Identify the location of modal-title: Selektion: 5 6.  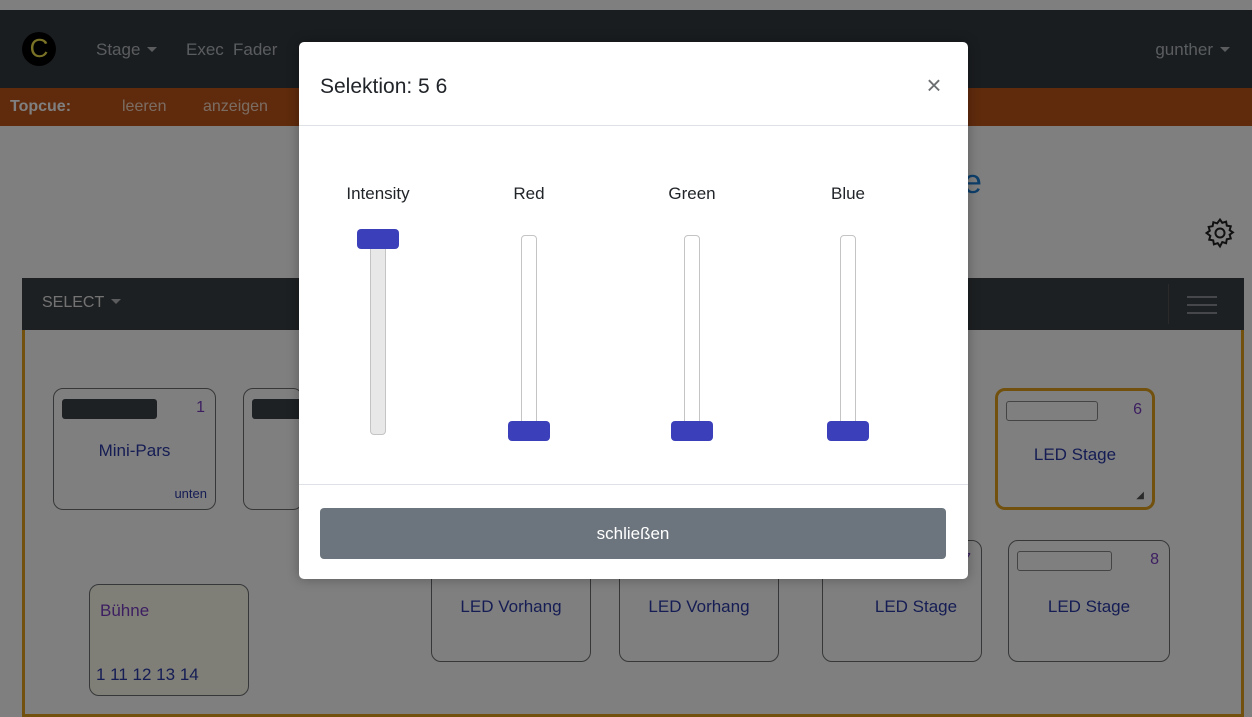
(384, 86).